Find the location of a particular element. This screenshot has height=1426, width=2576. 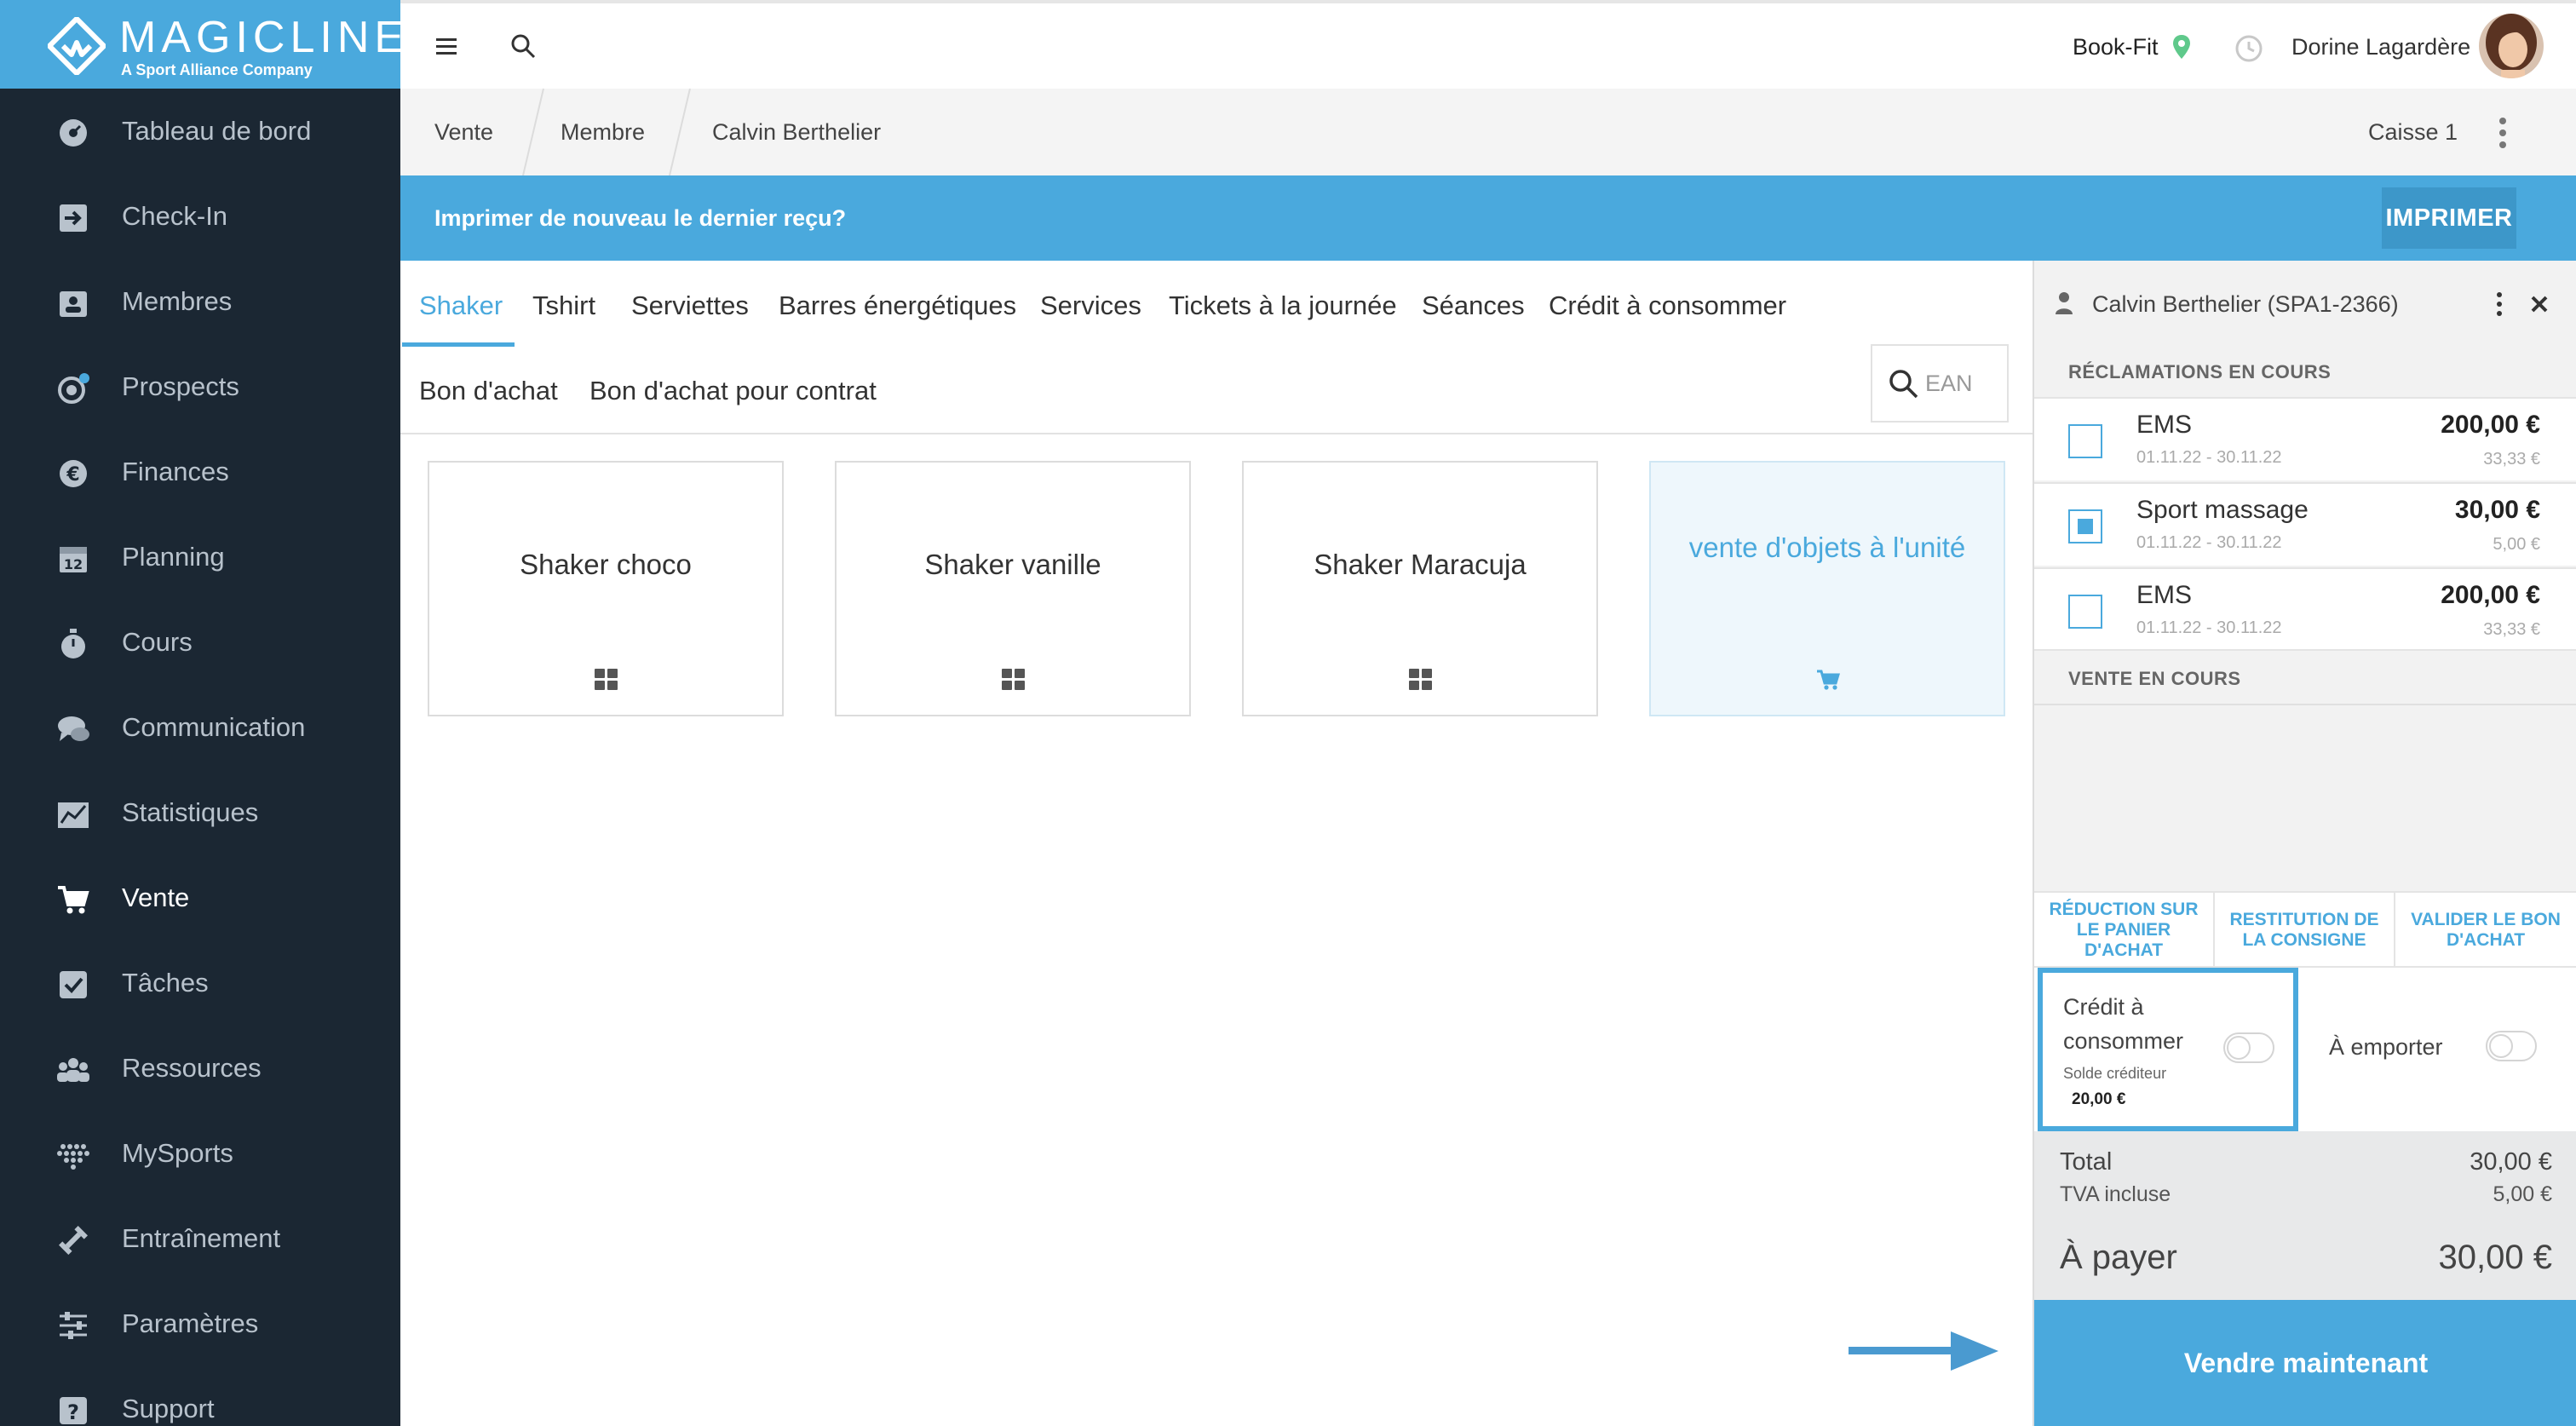

top-bar: Book-Fit Dorine Lagardère is located at coordinates (1488, 45).